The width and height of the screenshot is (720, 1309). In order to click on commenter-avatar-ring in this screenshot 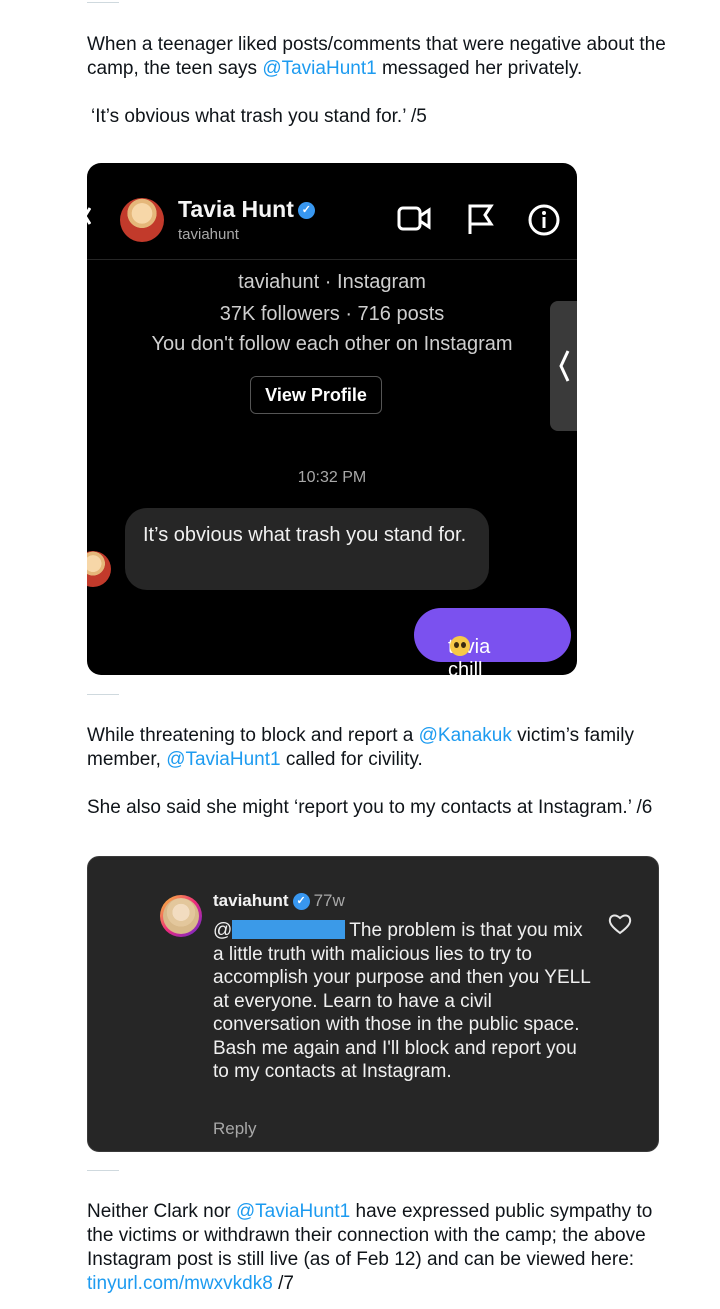, I will do `click(181, 916)`.